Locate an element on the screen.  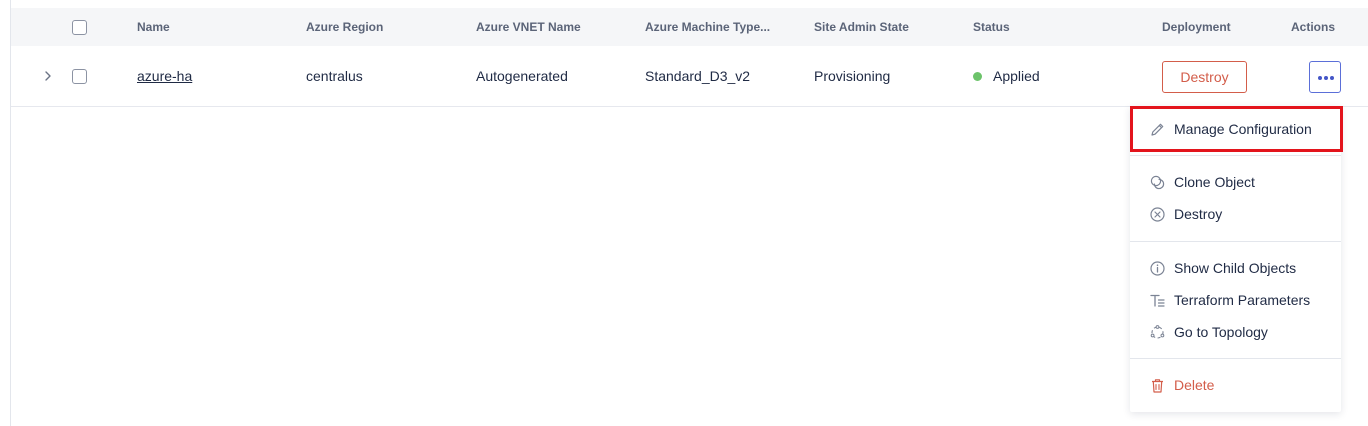
menu-item-label: Show Child Objects is located at coordinates (1235, 268).